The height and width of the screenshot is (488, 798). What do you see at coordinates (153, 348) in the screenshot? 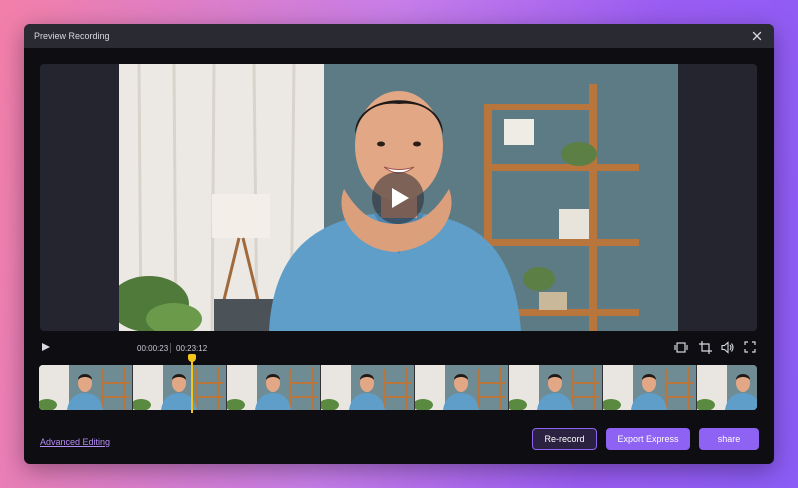
I see `current-time: 00:00:23` at bounding box center [153, 348].